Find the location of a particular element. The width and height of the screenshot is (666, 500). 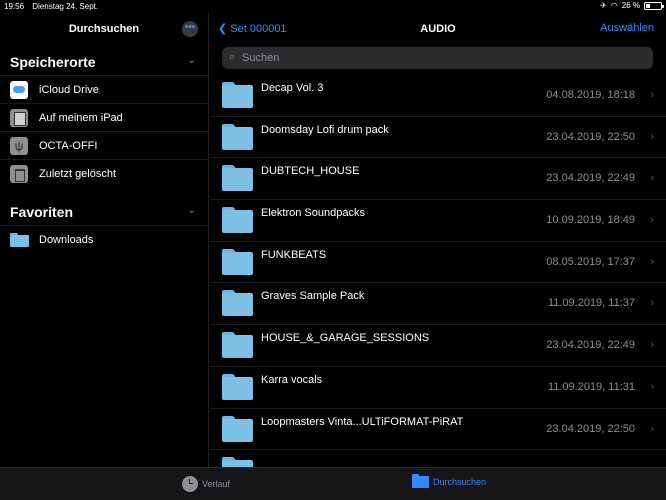

navigation-bar: ❮ Set 000001 AUDIO Auswählen is located at coordinates (438, 29).